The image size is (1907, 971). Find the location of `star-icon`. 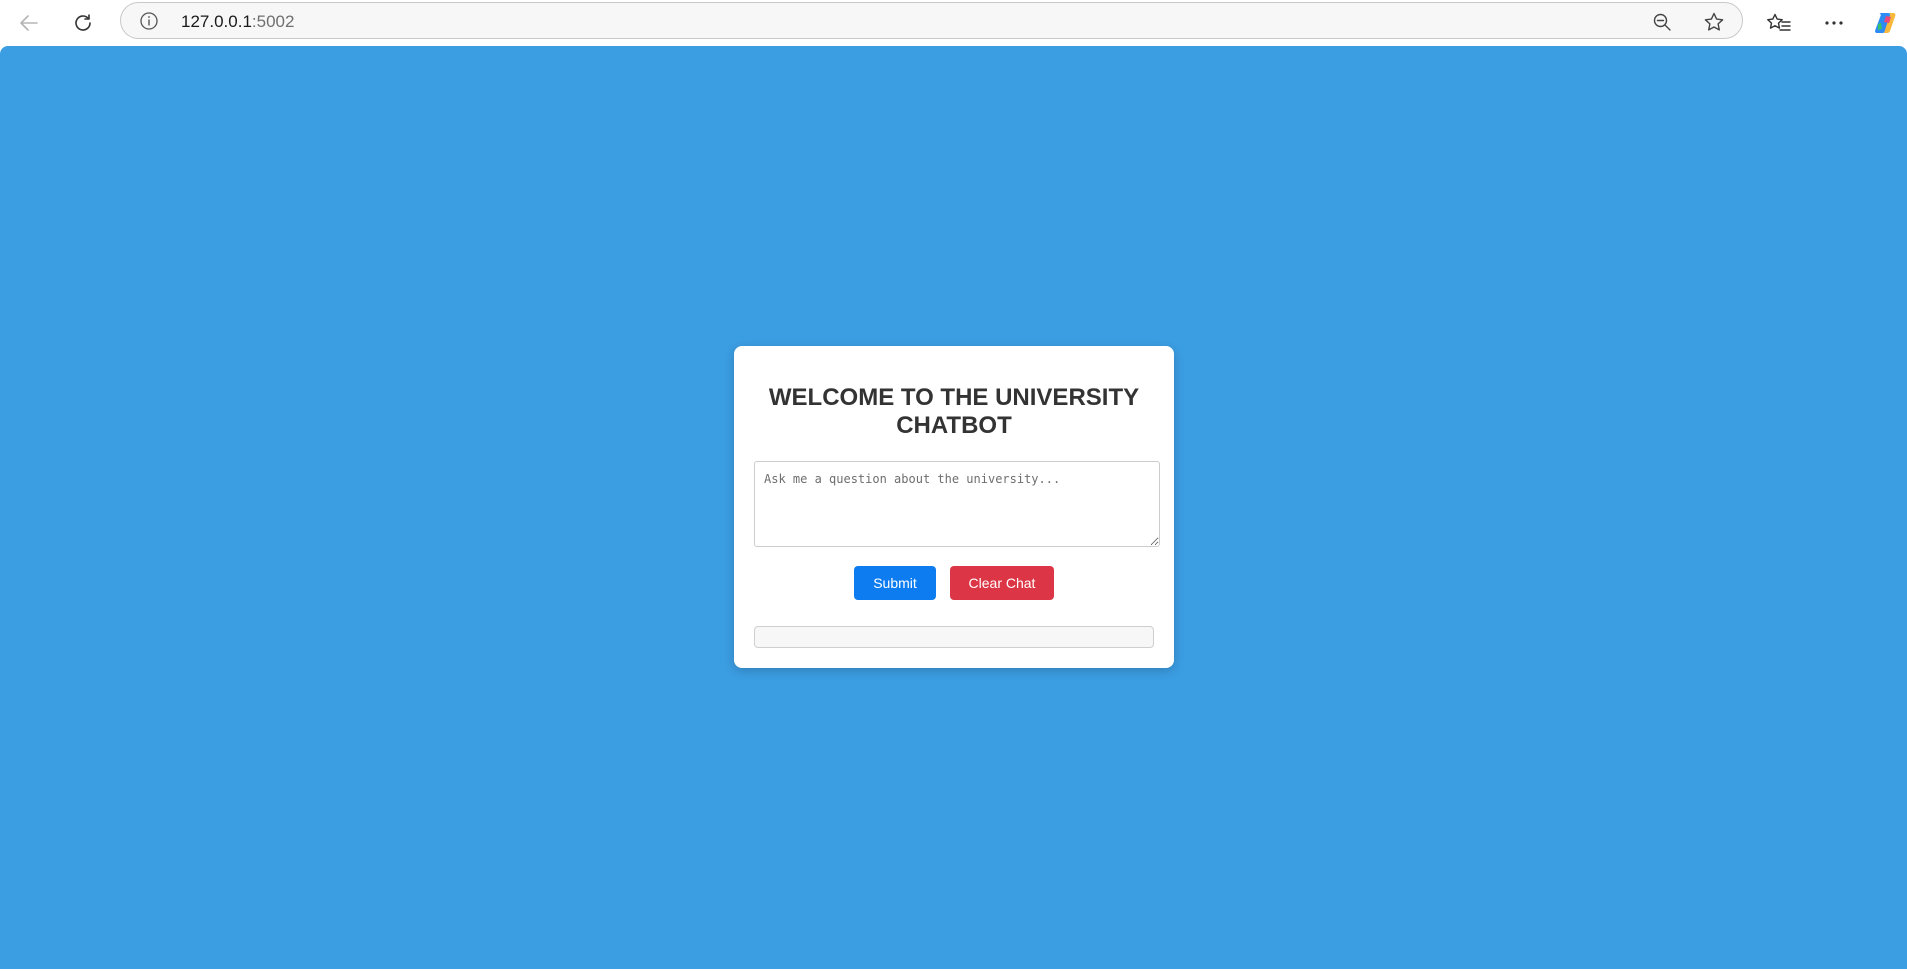

star-icon is located at coordinates (1714, 22).